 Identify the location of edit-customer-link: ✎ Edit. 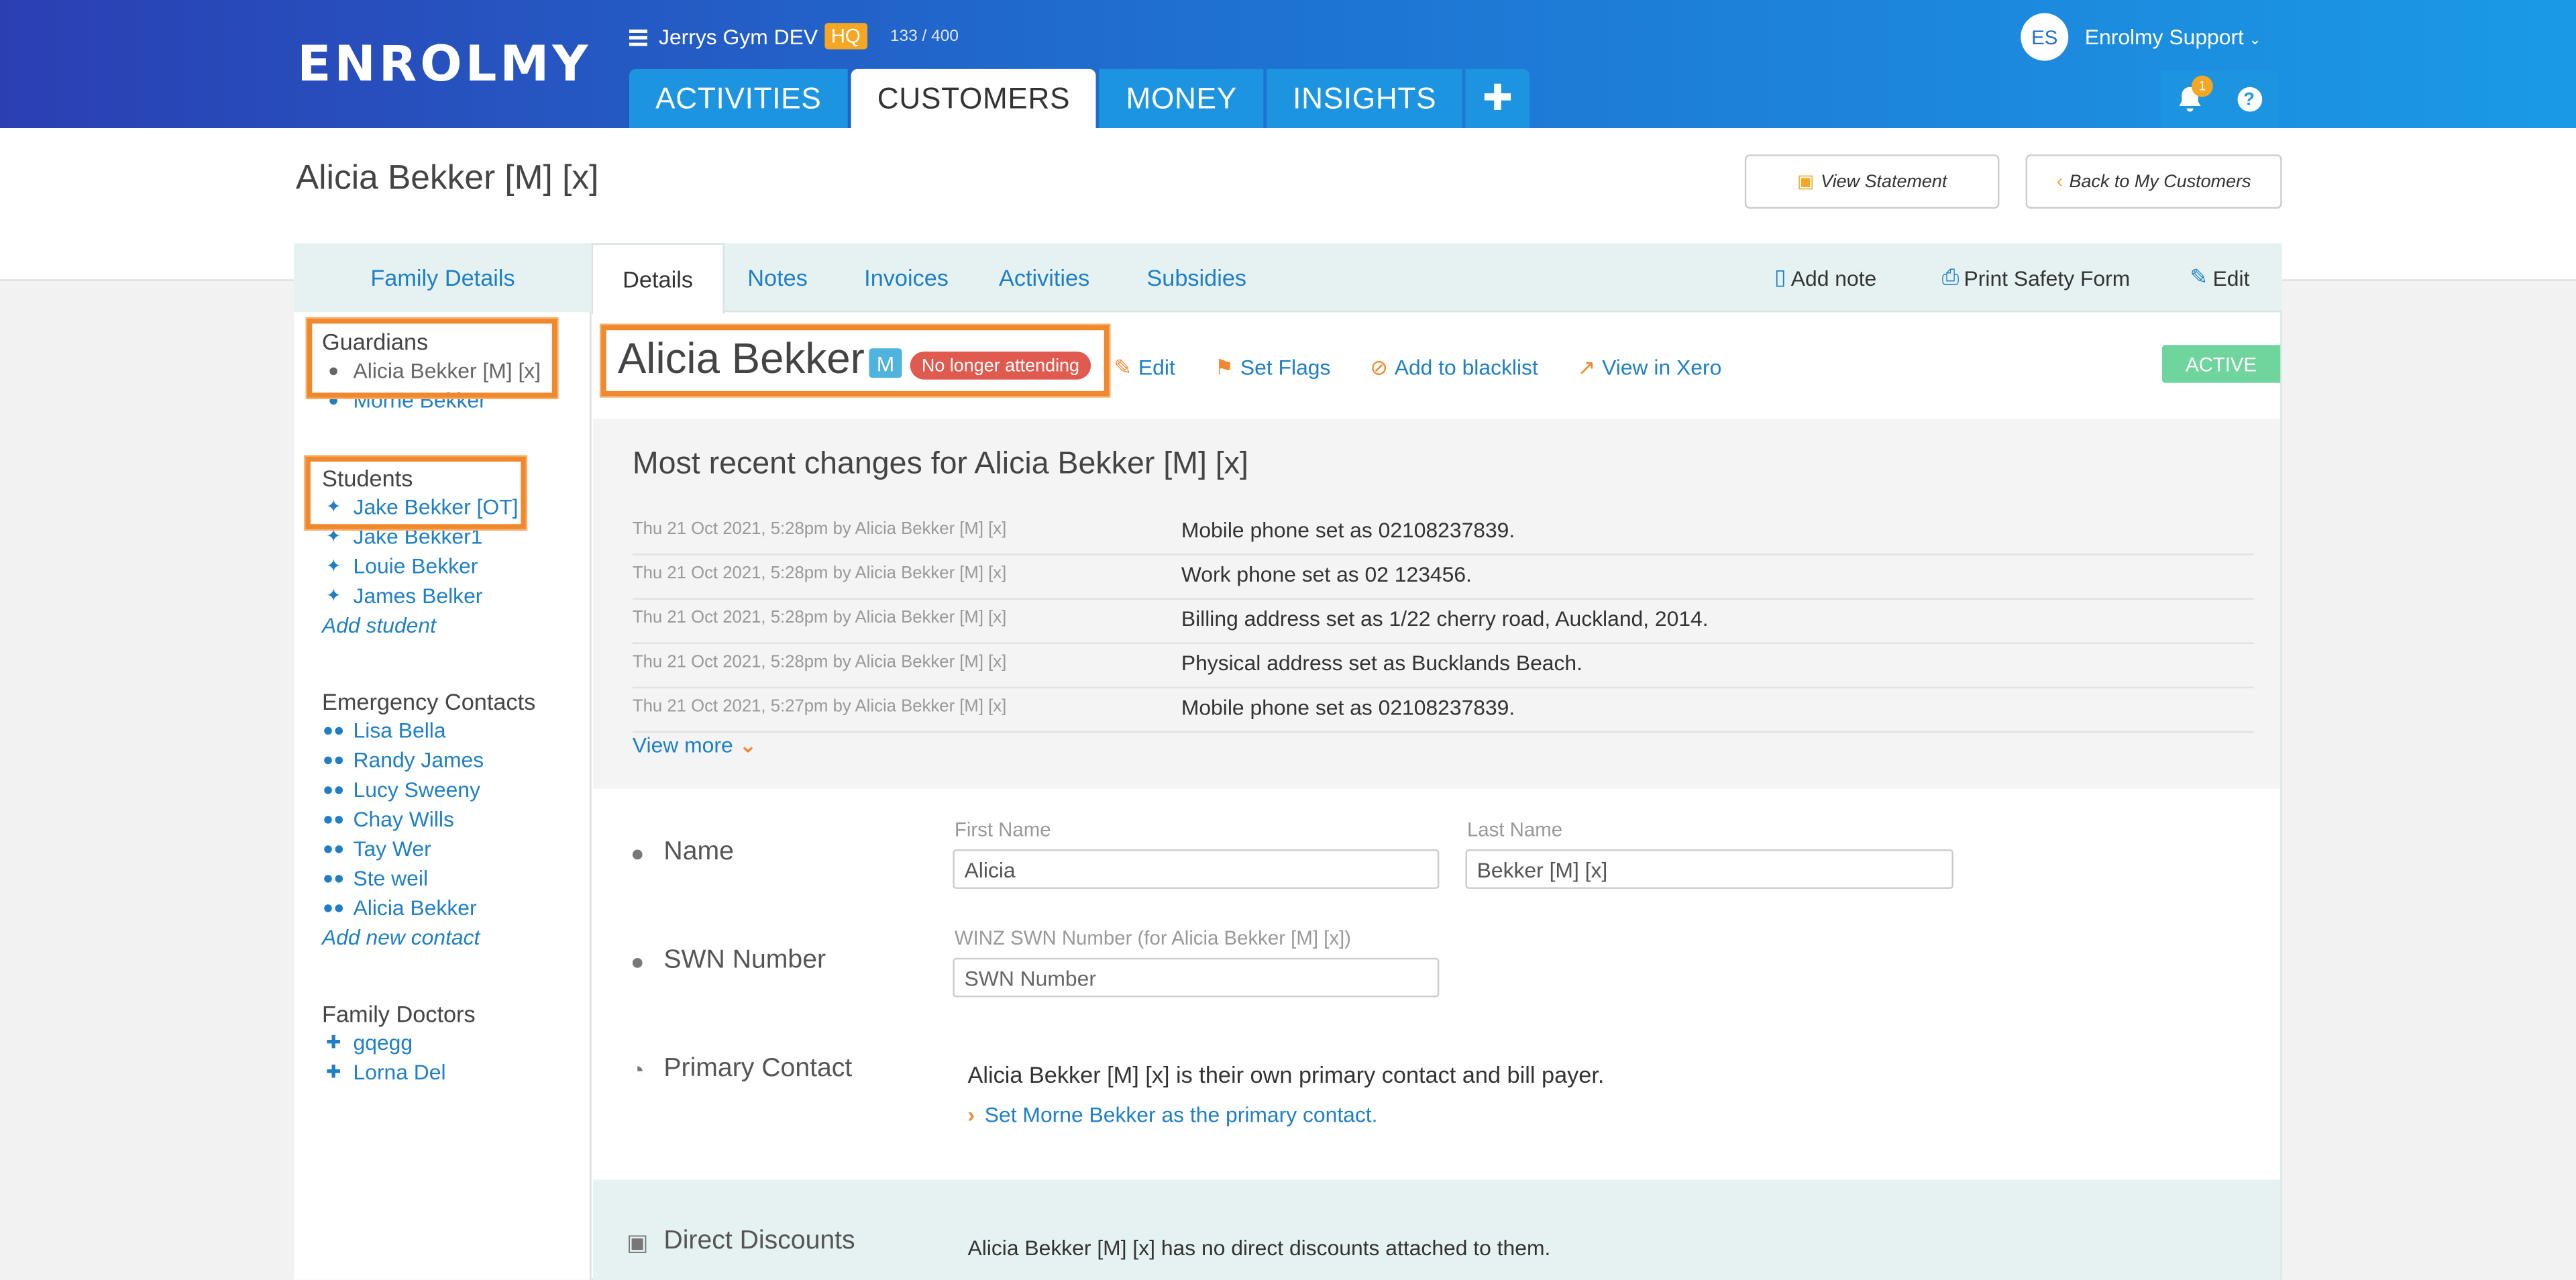
(1154, 368).